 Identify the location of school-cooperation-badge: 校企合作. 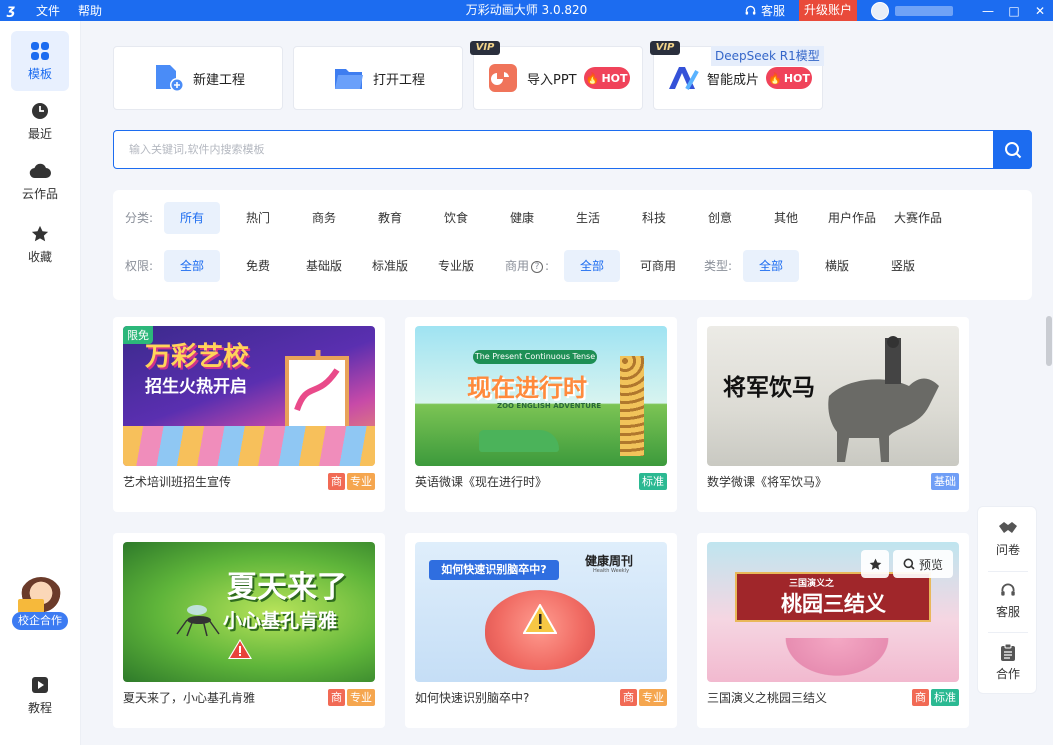
(40, 604).